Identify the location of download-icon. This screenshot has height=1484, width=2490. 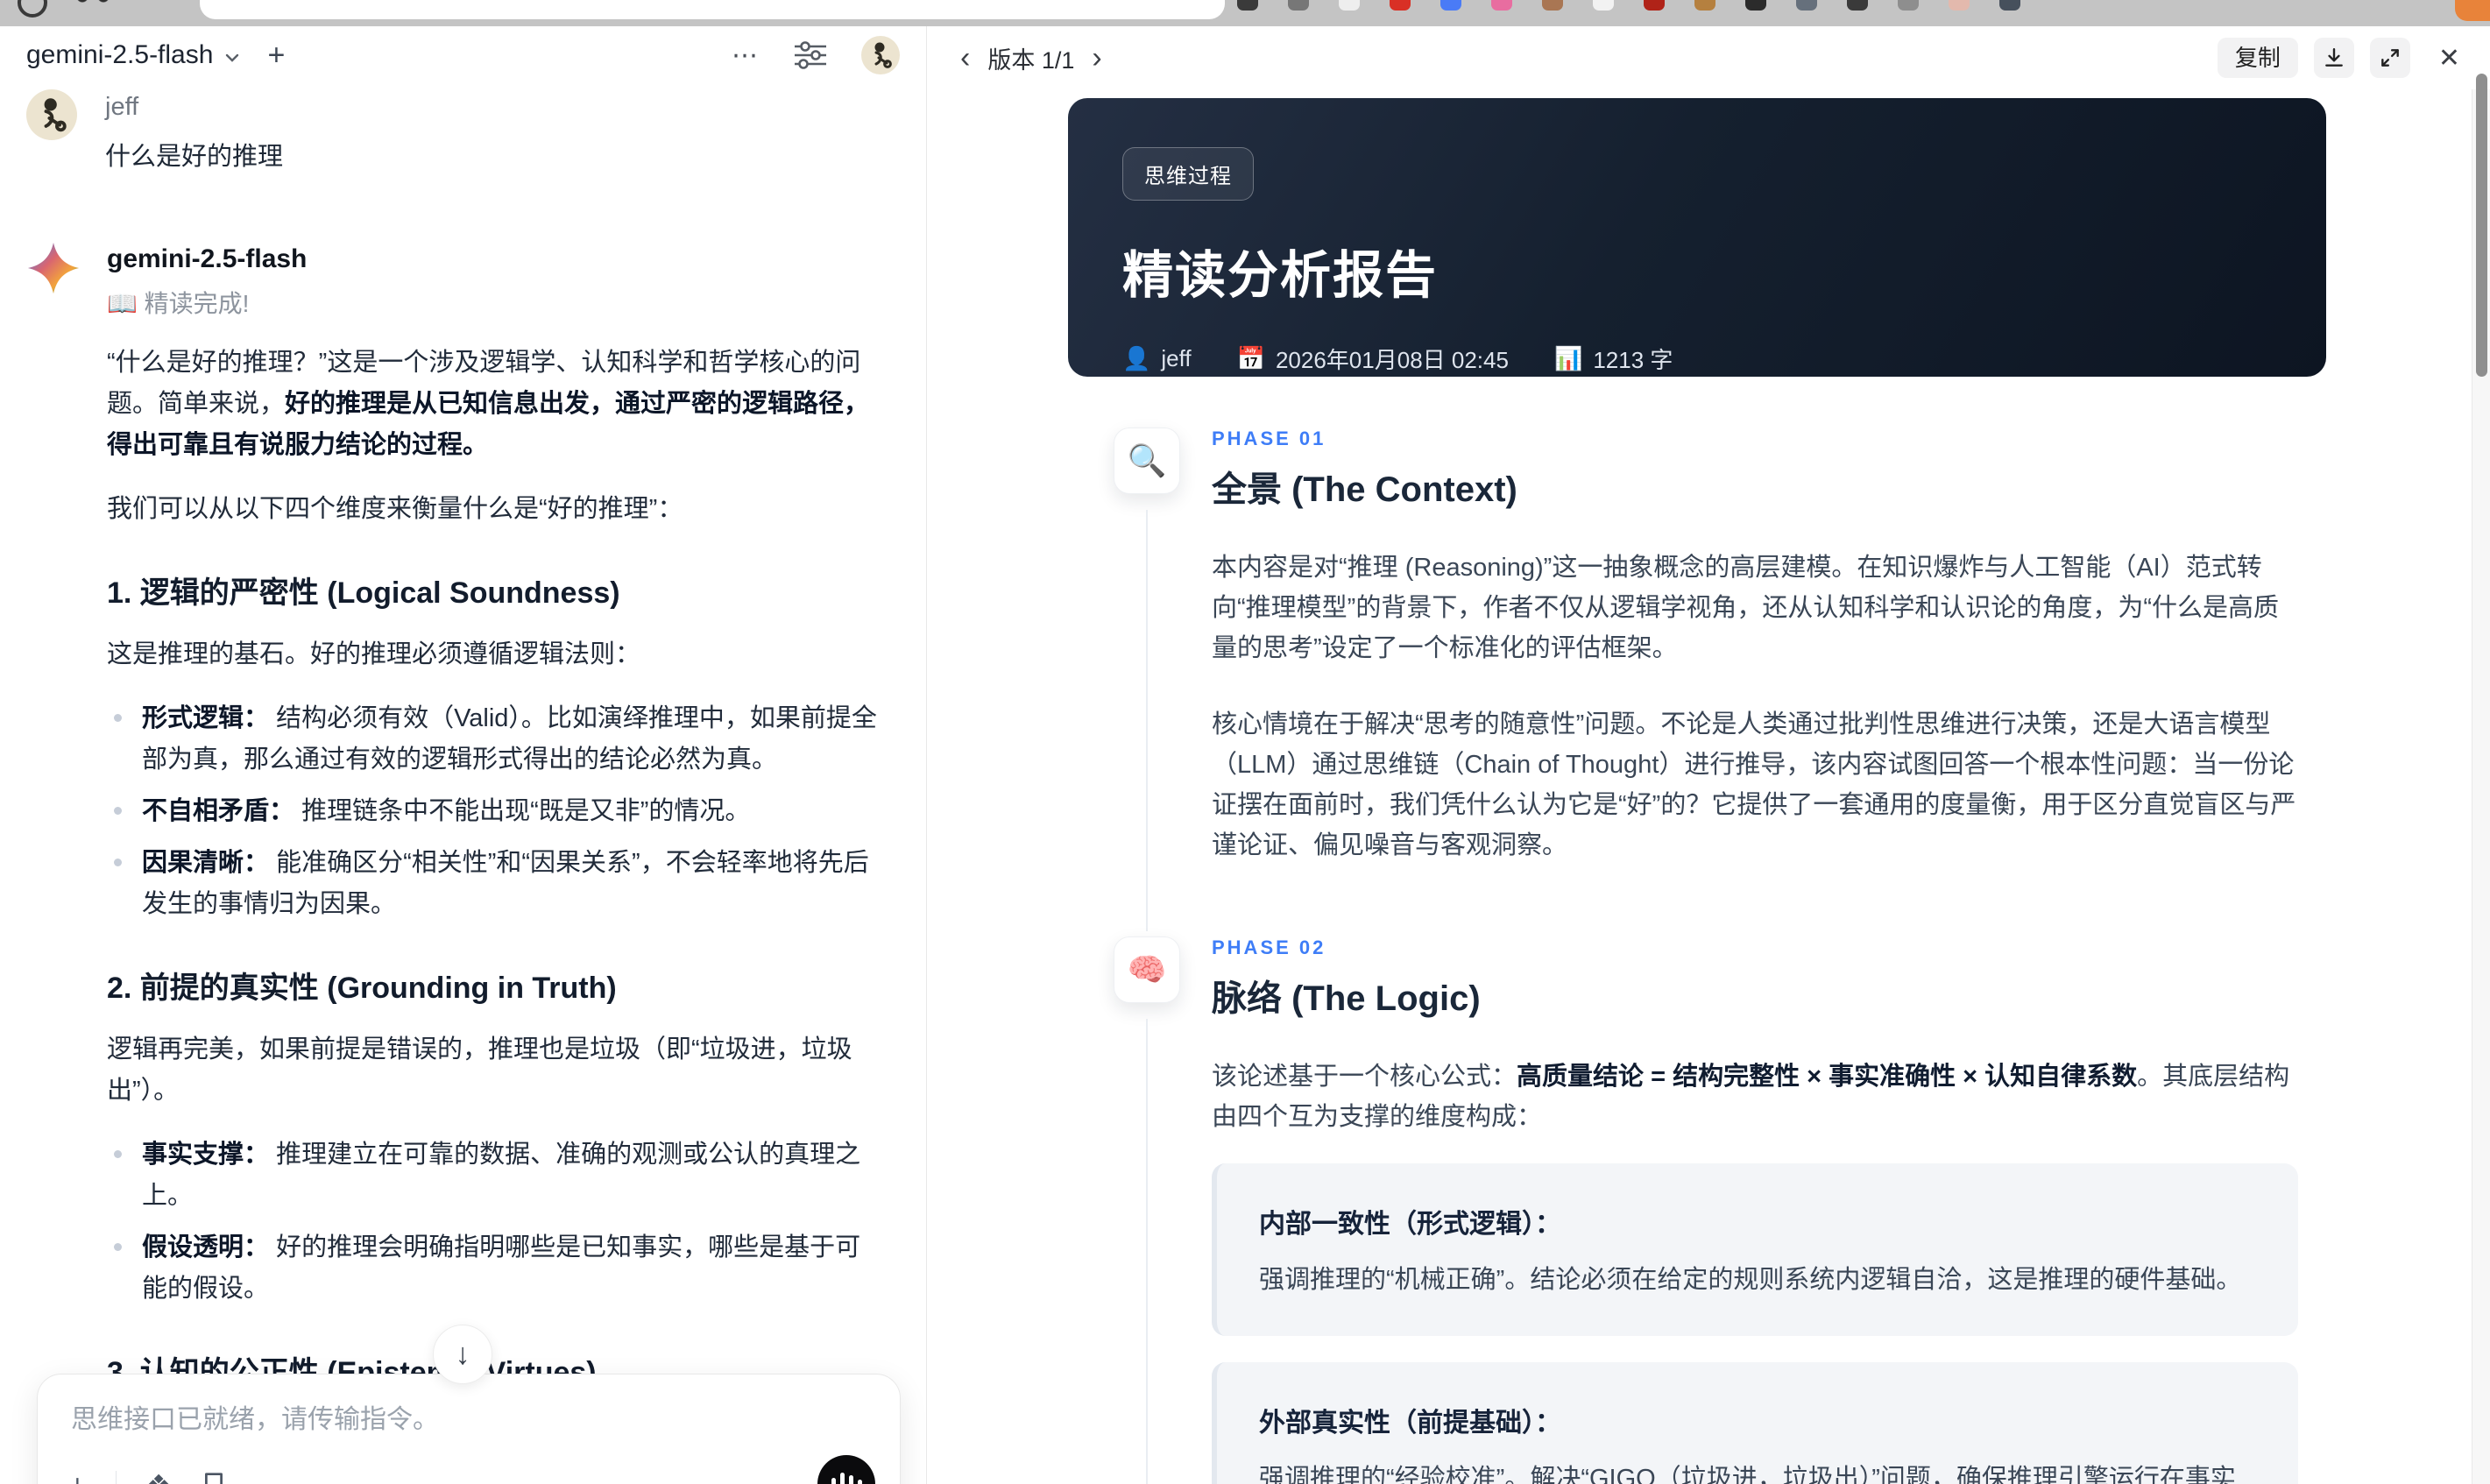
(2334, 57).